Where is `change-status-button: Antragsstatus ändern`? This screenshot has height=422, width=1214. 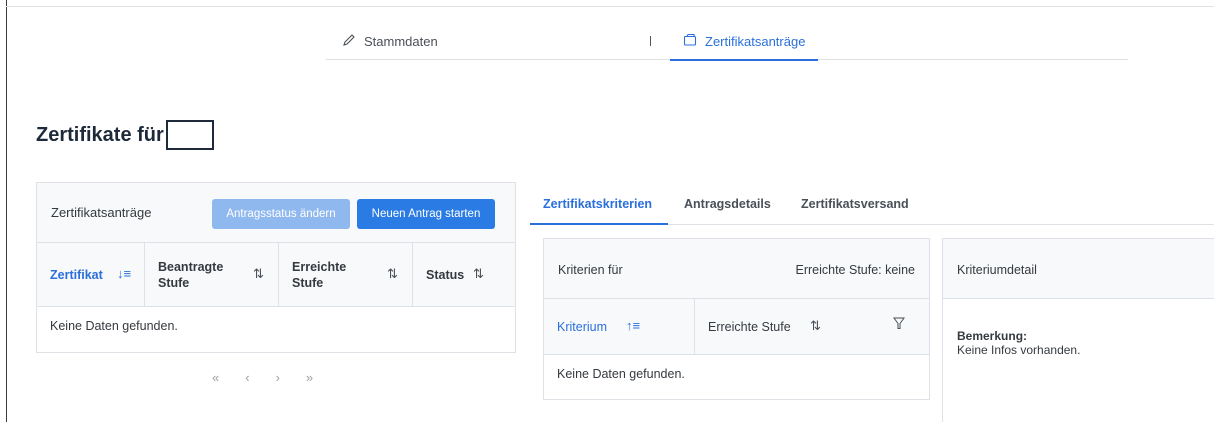
change-status-button: Antragsstatus ändern is located at coordinates (281, 214).